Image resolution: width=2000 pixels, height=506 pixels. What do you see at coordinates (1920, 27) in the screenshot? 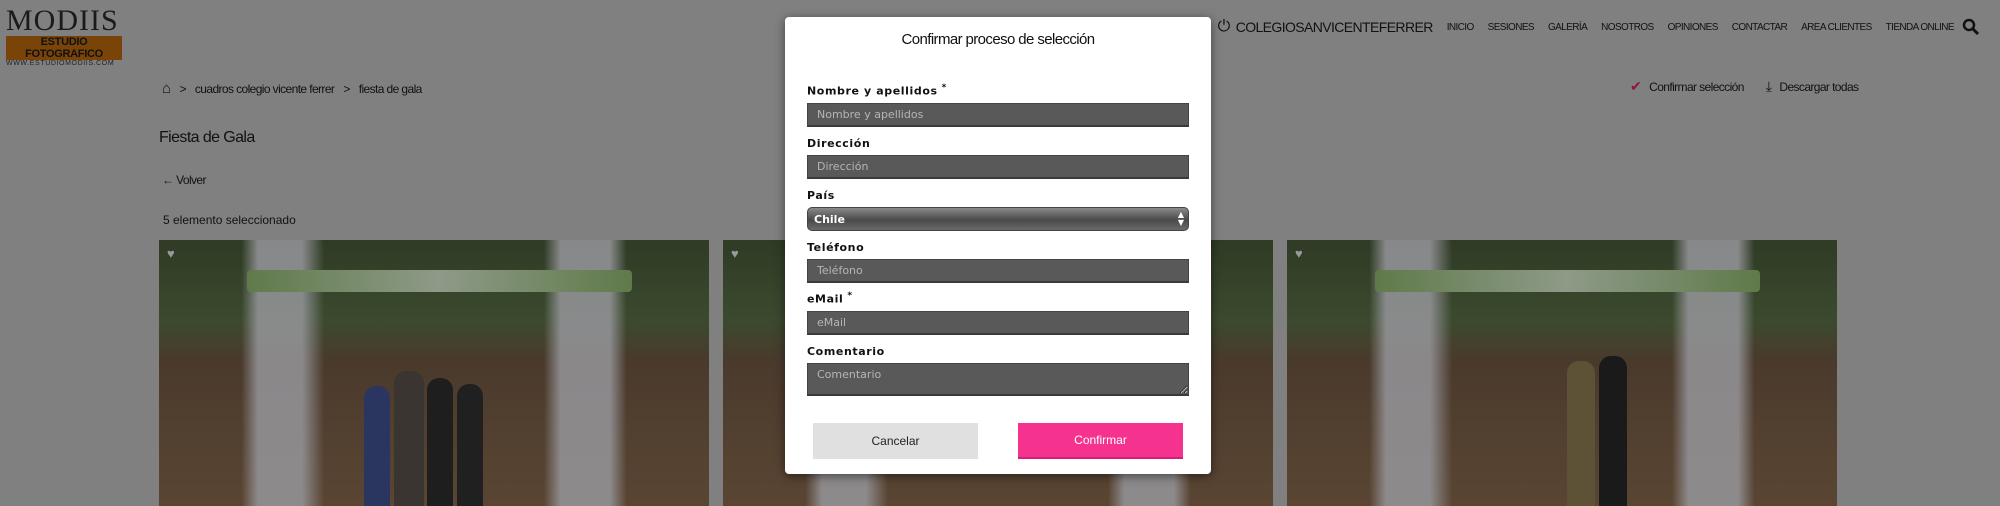
I see `nav-tienda-online: TIENDA ONLINE` at bounding box center [1920, 27].